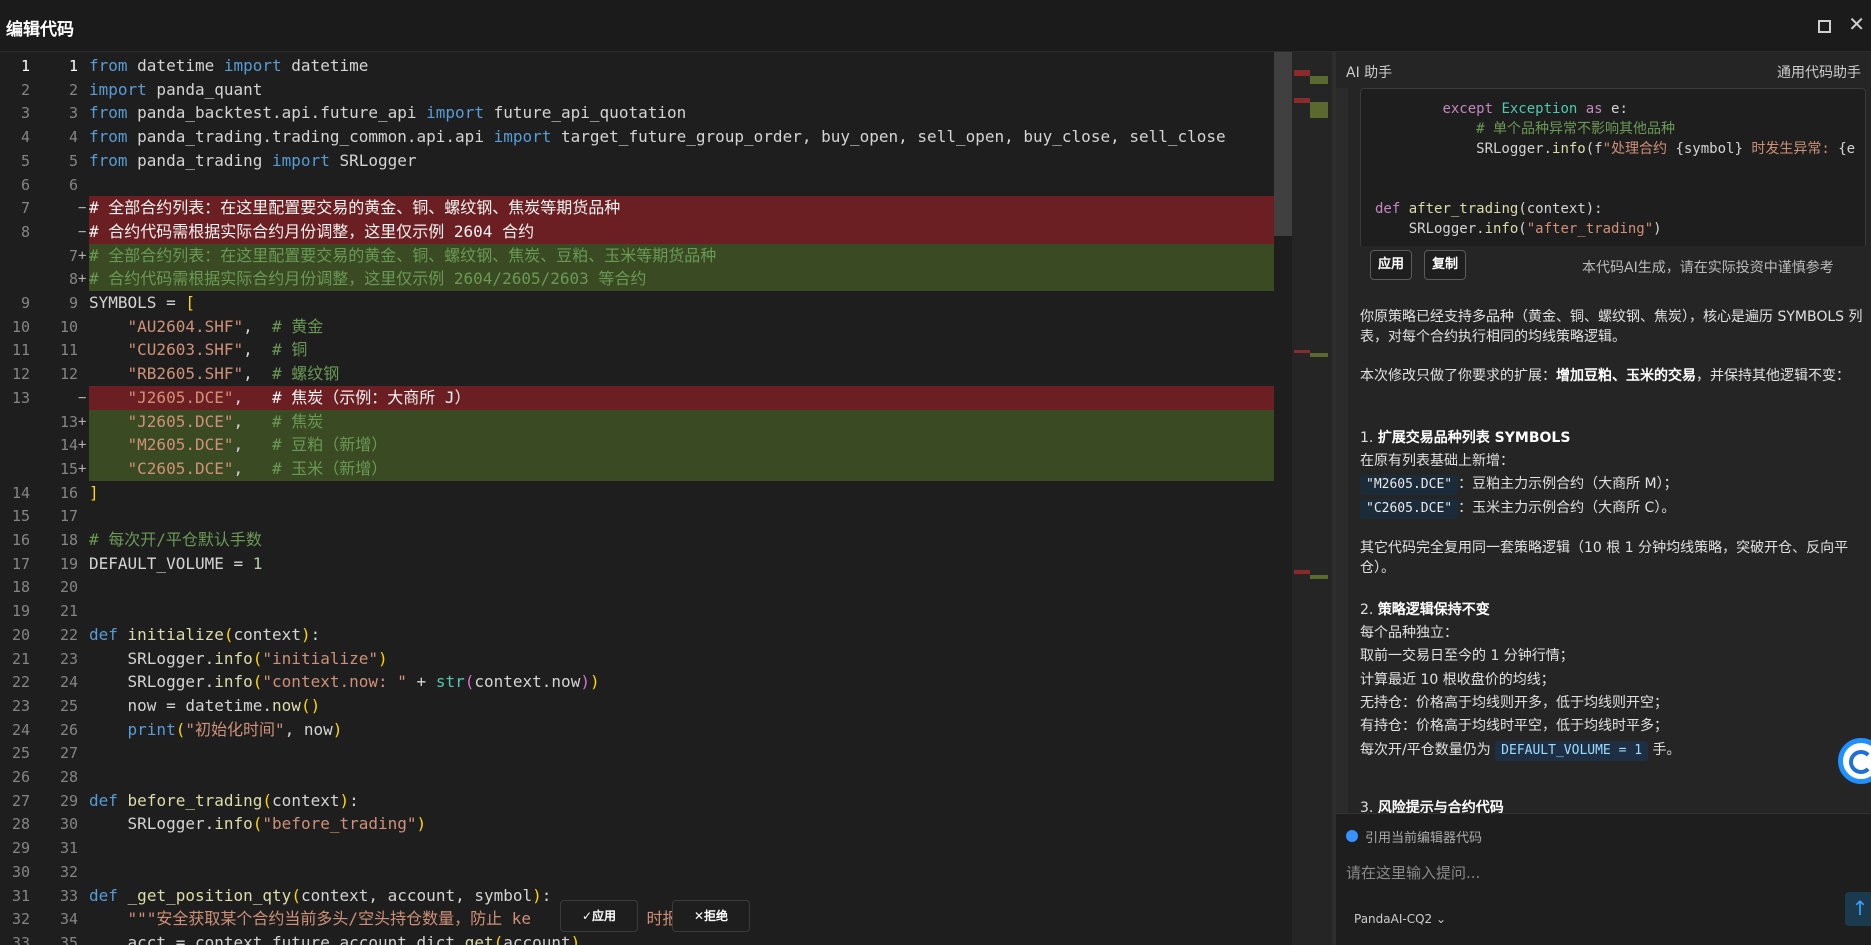 This screenshot has width=1871, height=945. I want to click on diff-line-removed: 13 − "J2605.DCE", # 焦炭（示例：大商所 J）, so click(646, 398).